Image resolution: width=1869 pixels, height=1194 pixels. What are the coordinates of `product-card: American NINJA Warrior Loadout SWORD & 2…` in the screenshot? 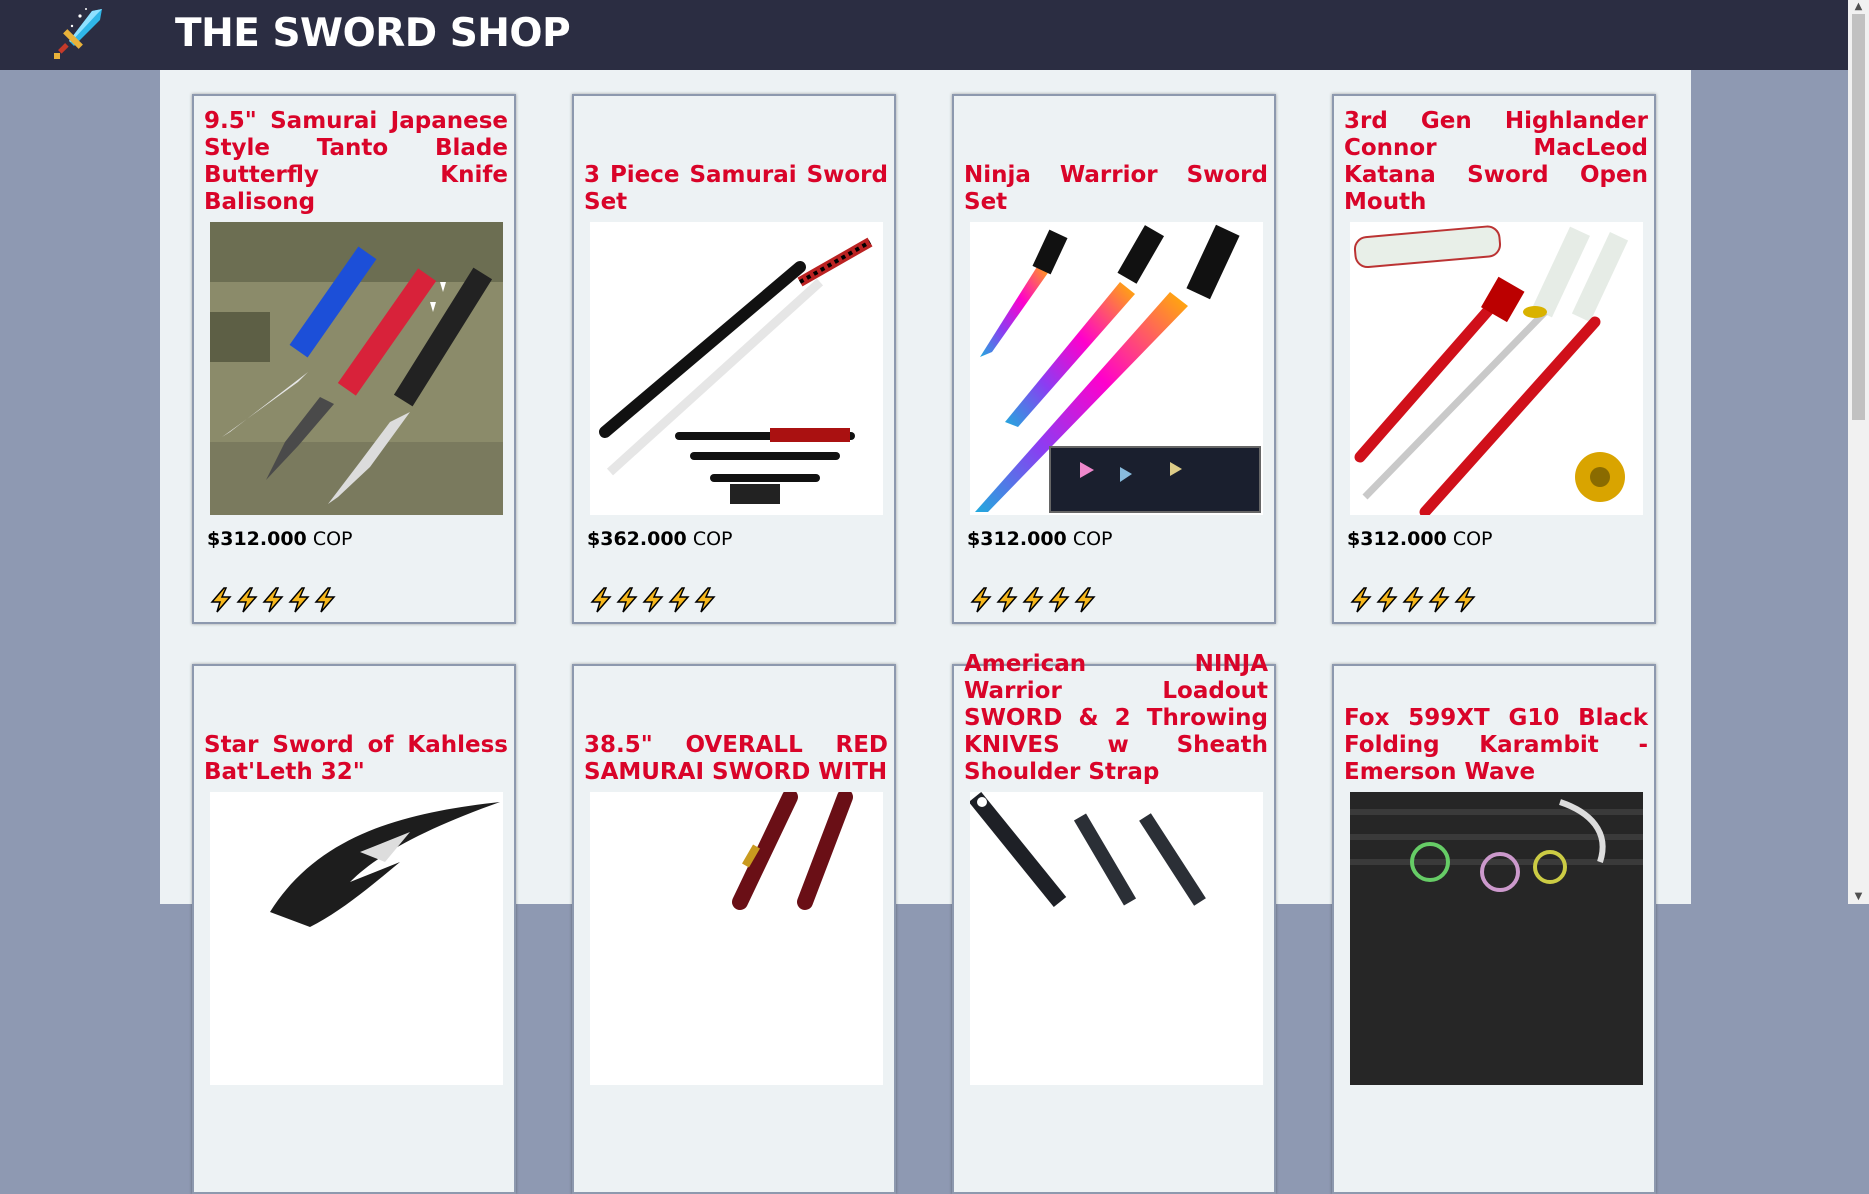 It's located at (1114, 922).